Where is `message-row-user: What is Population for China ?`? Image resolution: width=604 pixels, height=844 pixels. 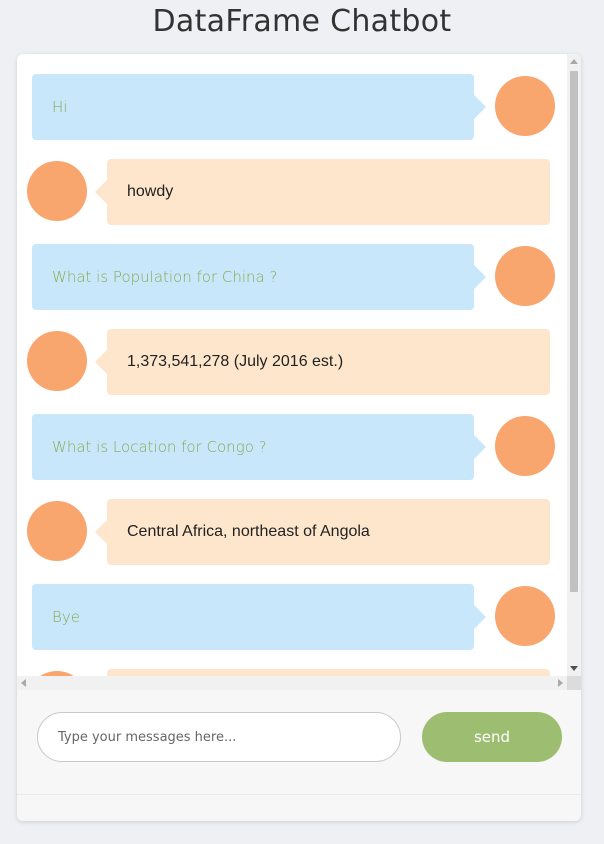 message-row-user: What is Population for China ? is located at coordinates (291, 277).